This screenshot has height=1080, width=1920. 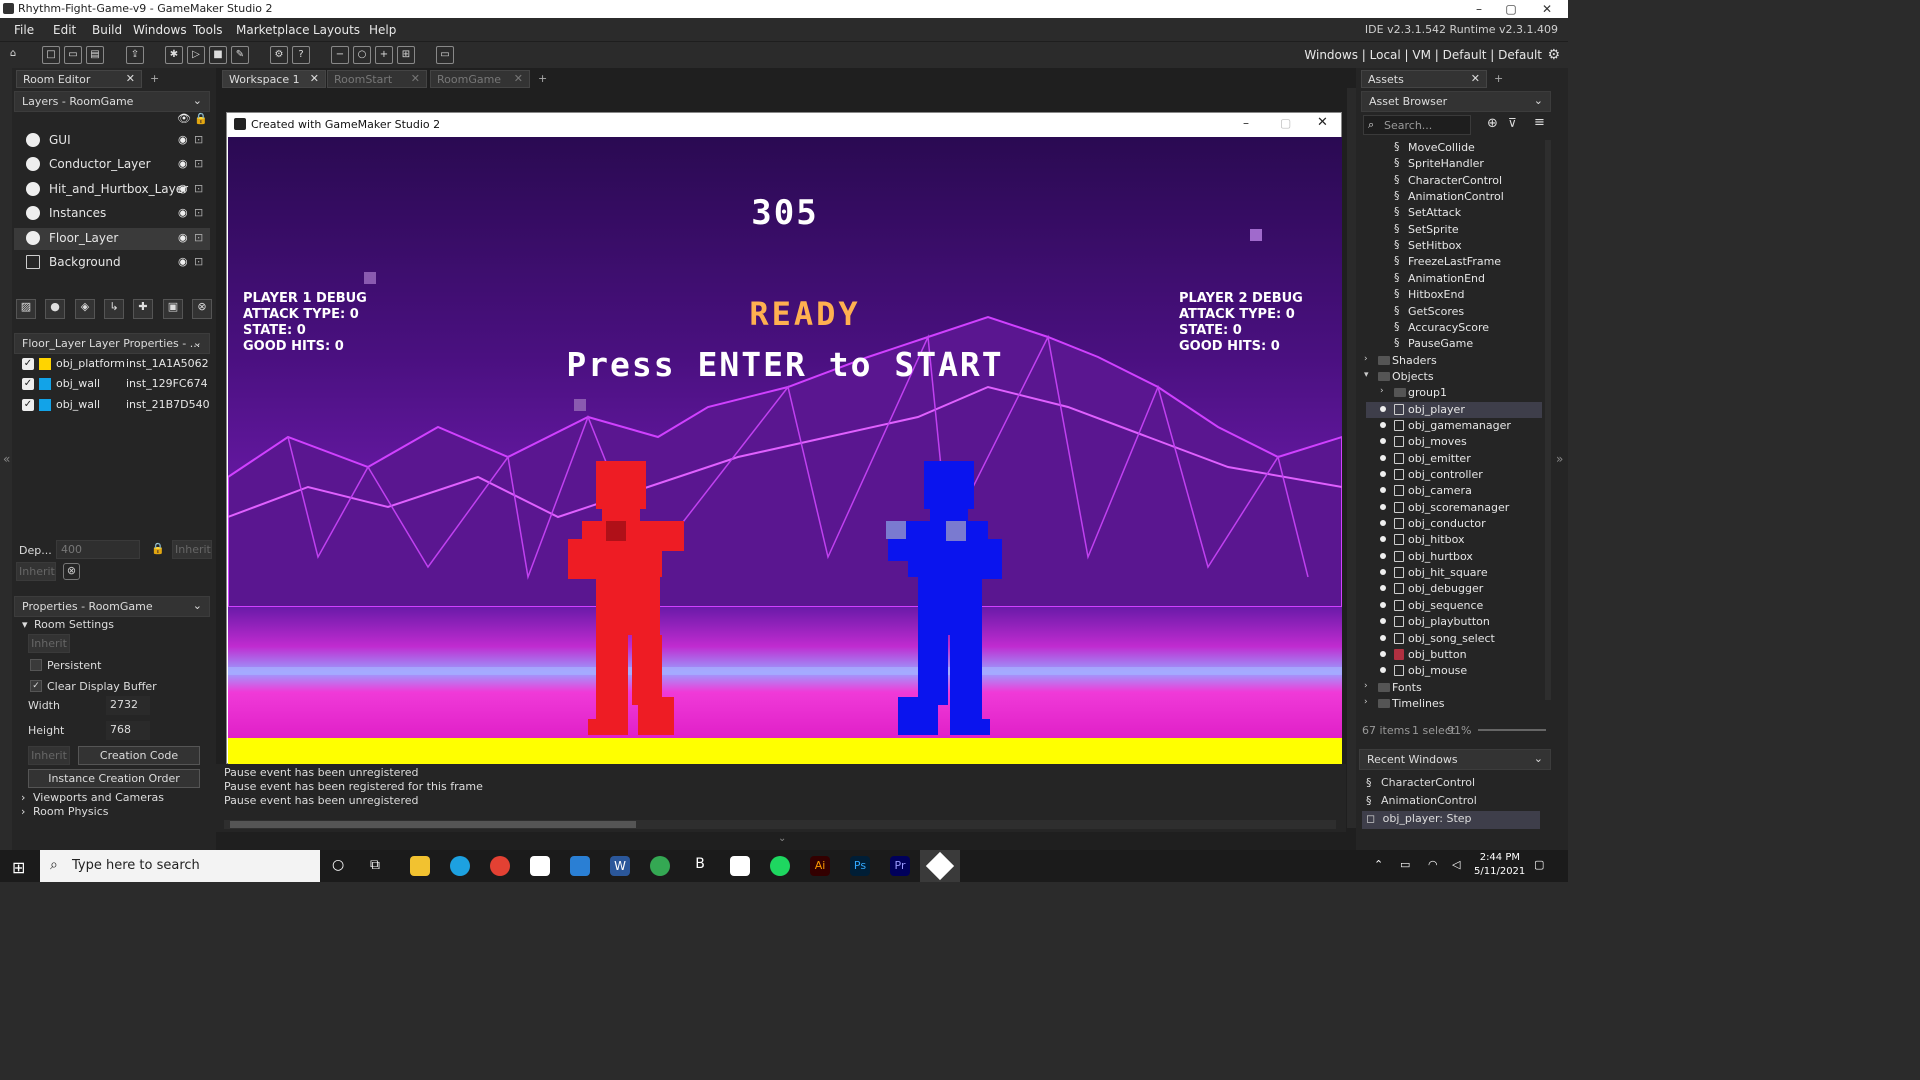 I want to click on asset-item: § GetScores, so click(x=1454, y=312).